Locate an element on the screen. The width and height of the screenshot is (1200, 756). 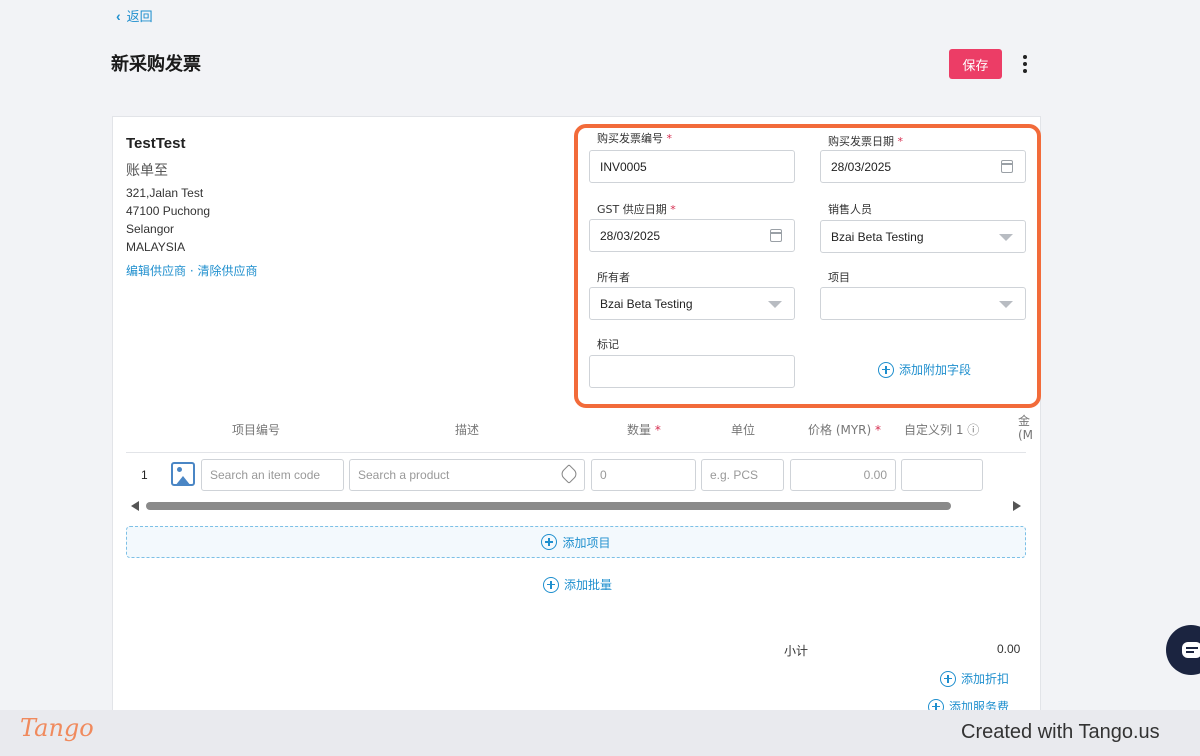
supplier-links: 编辑供应商 · 清除供应商 is located at coordinates (192, 270).